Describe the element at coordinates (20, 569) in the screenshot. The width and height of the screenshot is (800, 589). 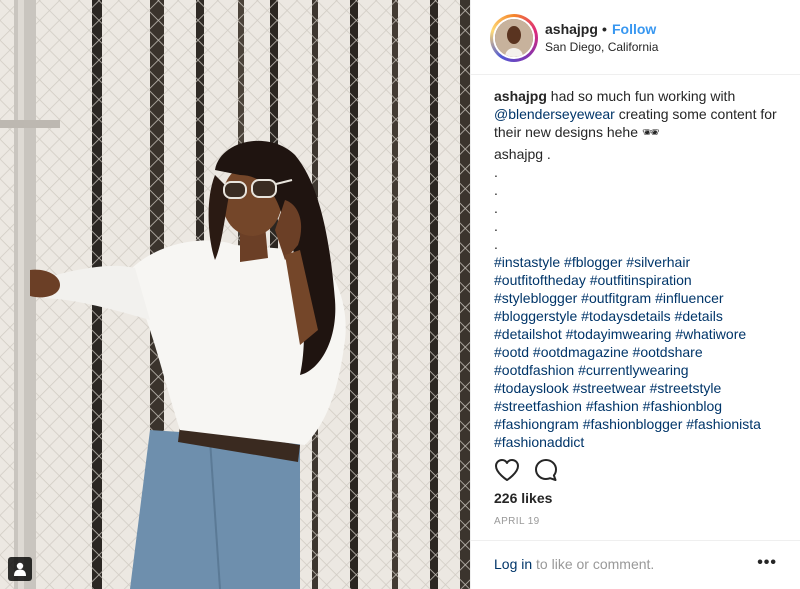
I see `tagged-people-icon` at that location.